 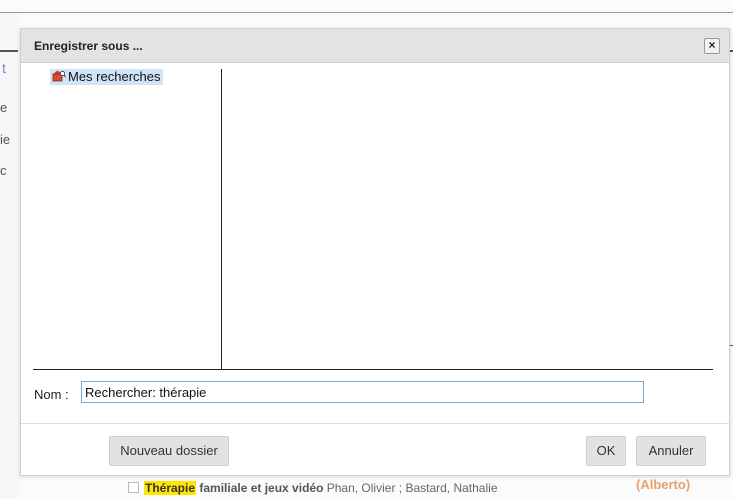 I want to click on background-left-column, so click(x=10, y=256).